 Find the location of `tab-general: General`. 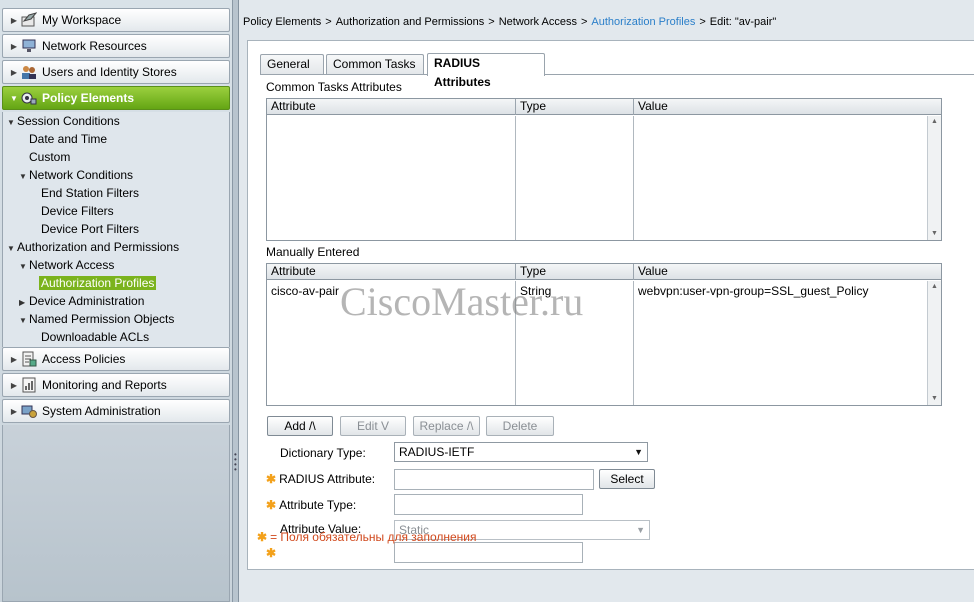

tab-general: General is located at coordinates (292, 64).